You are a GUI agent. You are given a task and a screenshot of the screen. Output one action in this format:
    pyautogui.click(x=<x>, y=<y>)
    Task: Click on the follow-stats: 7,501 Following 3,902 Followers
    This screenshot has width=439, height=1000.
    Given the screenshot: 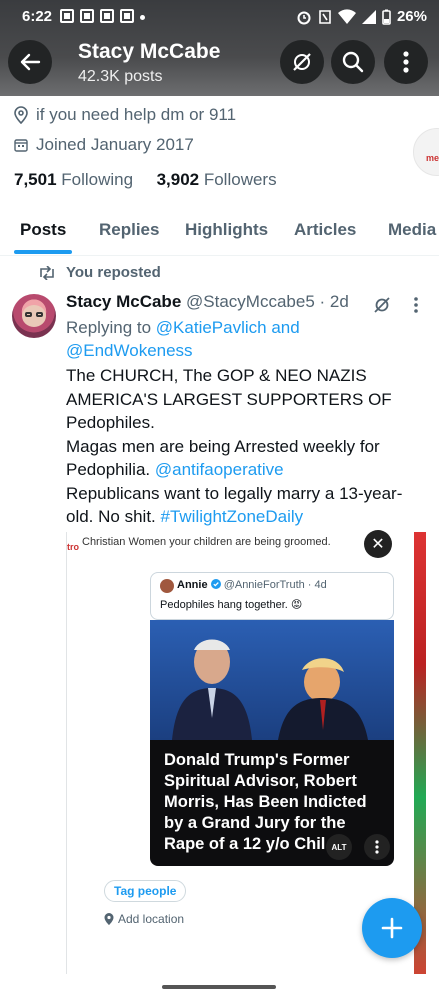 What is the action you would take?
    pyautogui.click(x=145, y=180)
    